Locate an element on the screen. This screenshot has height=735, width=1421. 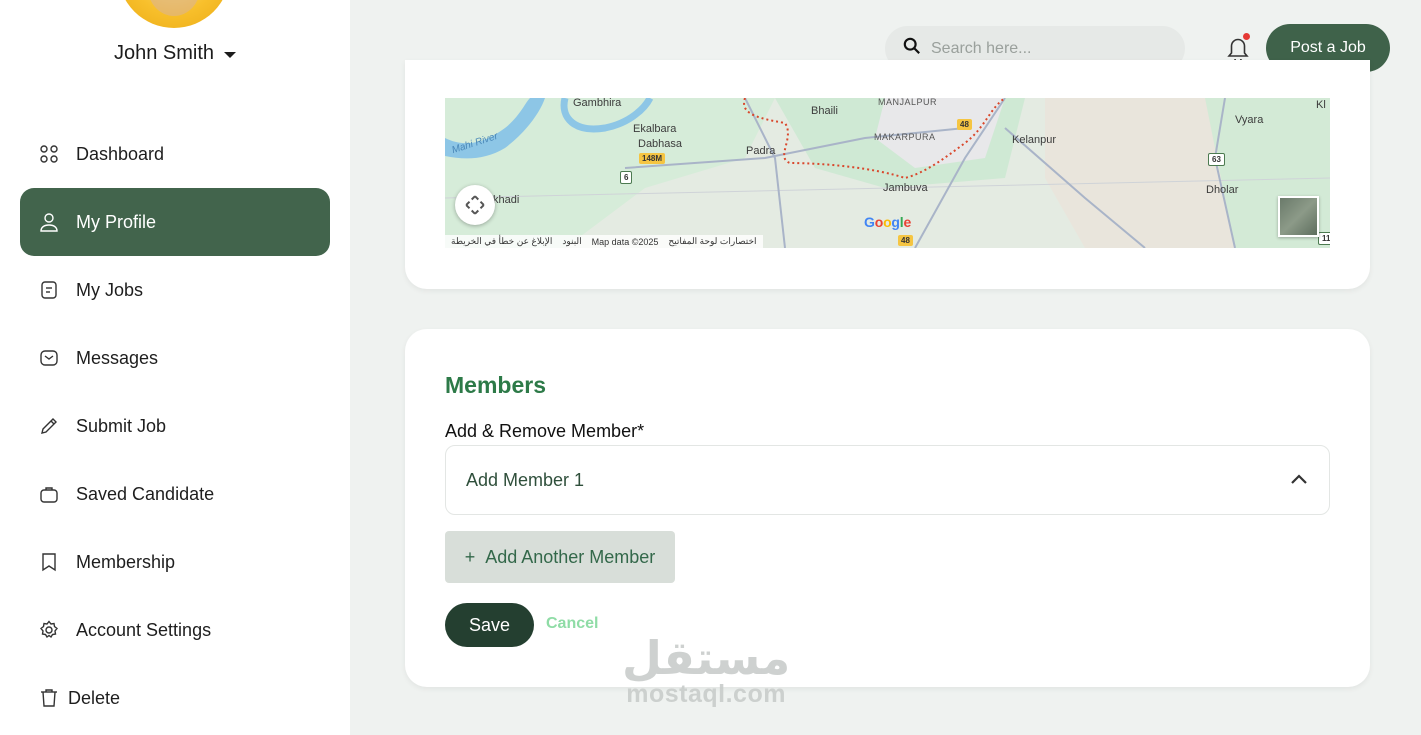
sidebar-item-label: Account Settings is located at coordinates (144, 629).